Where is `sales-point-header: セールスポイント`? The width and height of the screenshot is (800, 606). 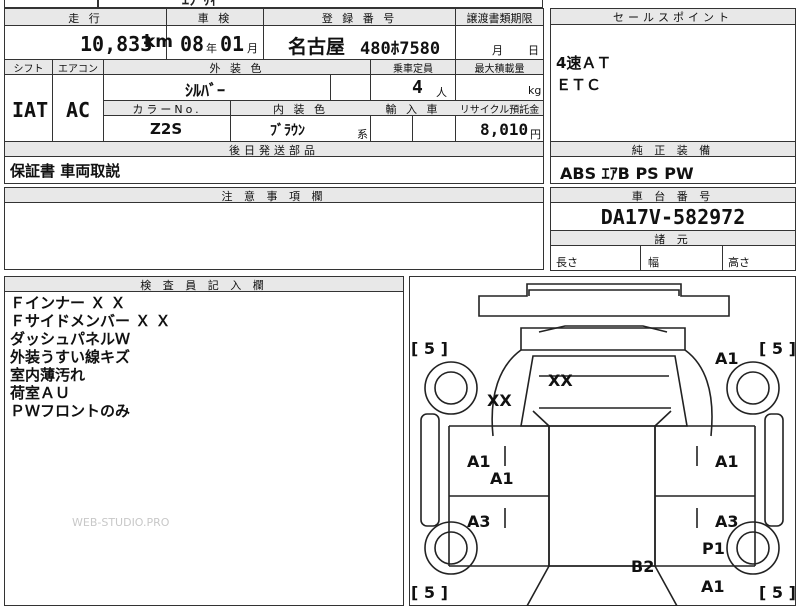 sales-point-header: セールスポイント is located at coordinates (673, 17).